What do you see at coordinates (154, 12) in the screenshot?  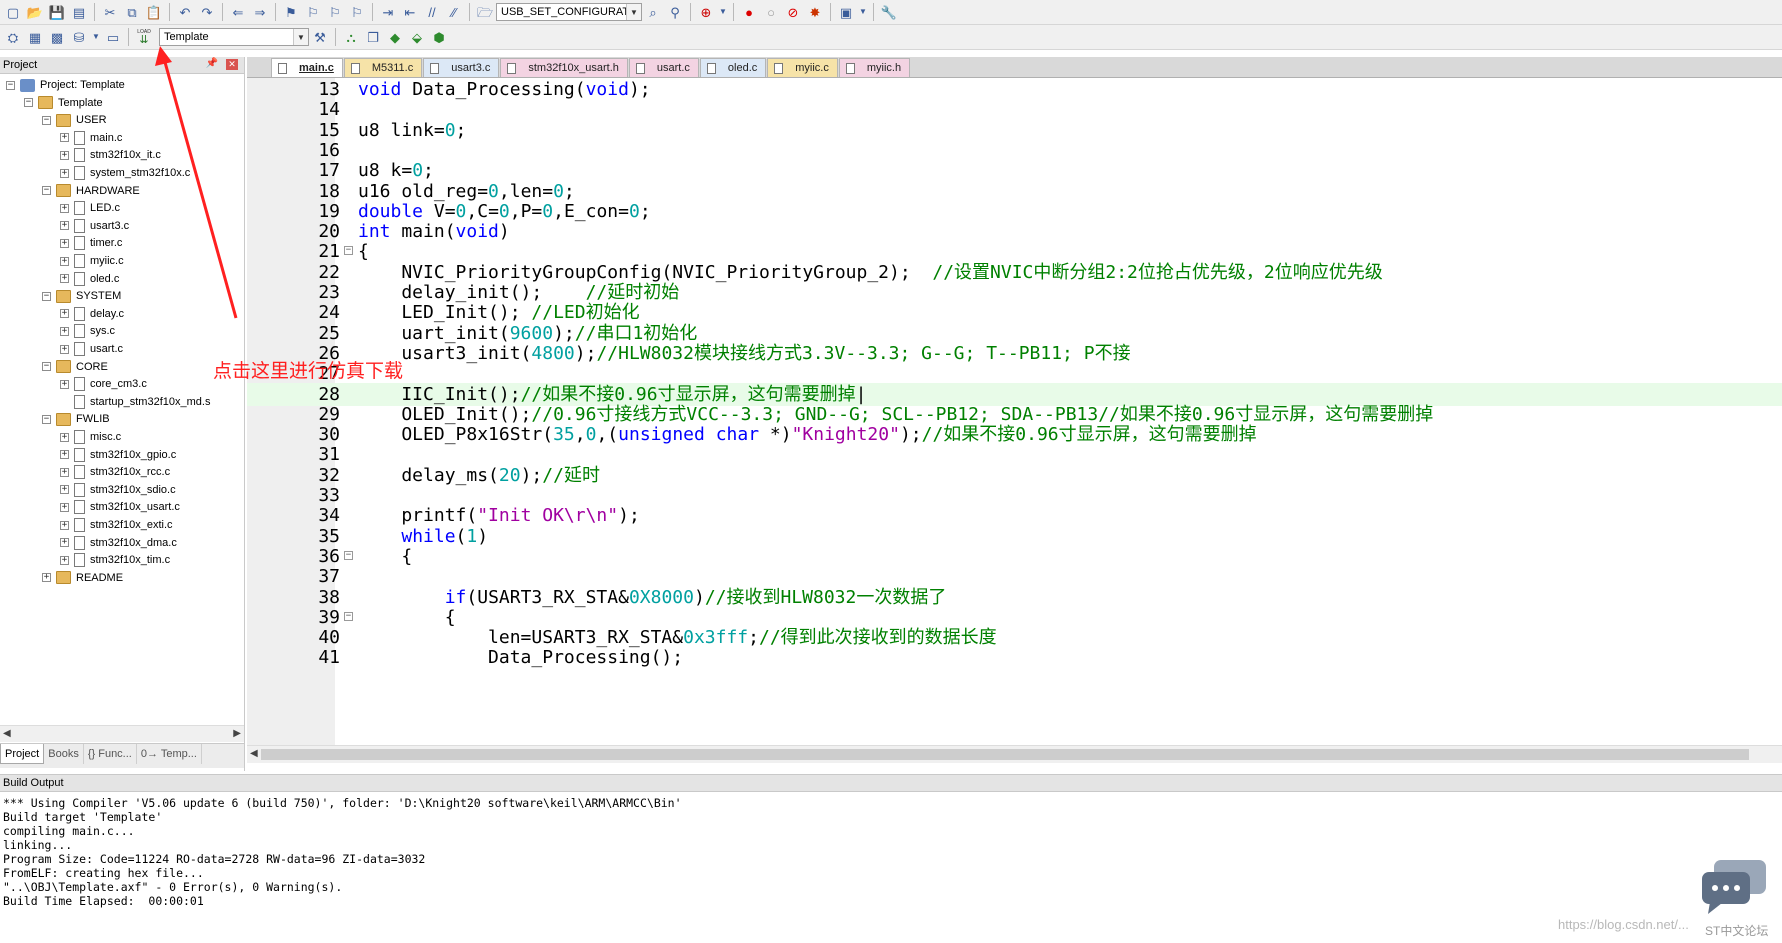 I see `paste-icon: 📋` at bounding box center [154, 12].